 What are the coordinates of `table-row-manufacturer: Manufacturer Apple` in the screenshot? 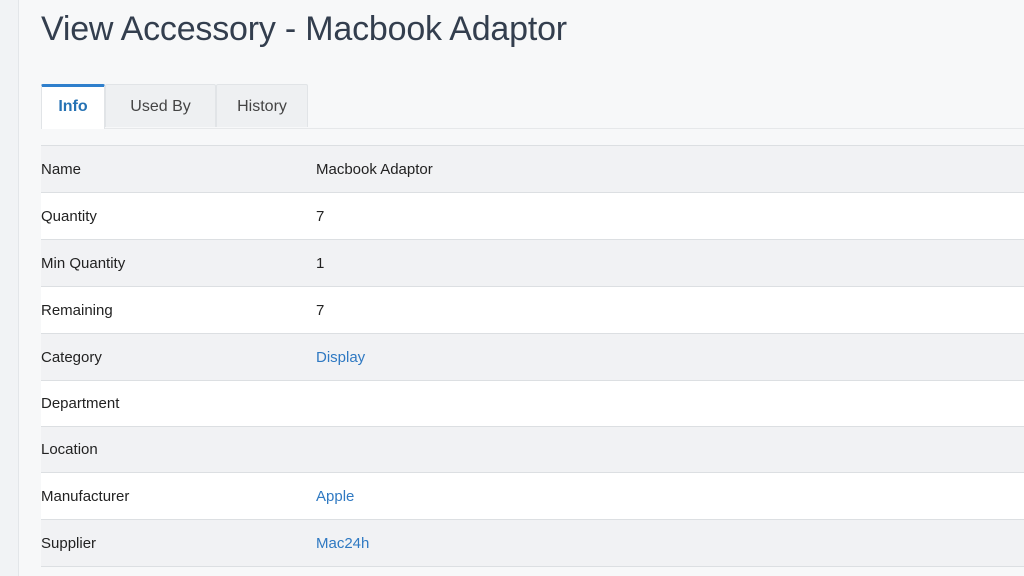 It's located at (532, 496).